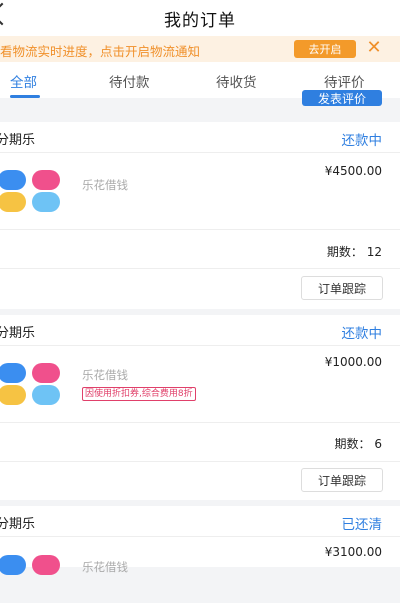 The height and width of the screenshot is (603, 400). Describe the element at coordinates (100, 51) in the screenshot. I see `notice-text: 看物流实时进度，点击开启物流通知` at that location.